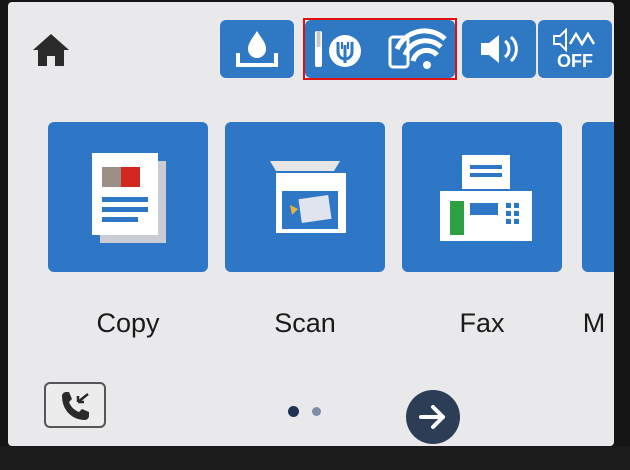 This screenshot has width=630, height=470. Describe the element at coordinates (340, 49) in the screenshot. I see `wifi-direct-icon` at that location.